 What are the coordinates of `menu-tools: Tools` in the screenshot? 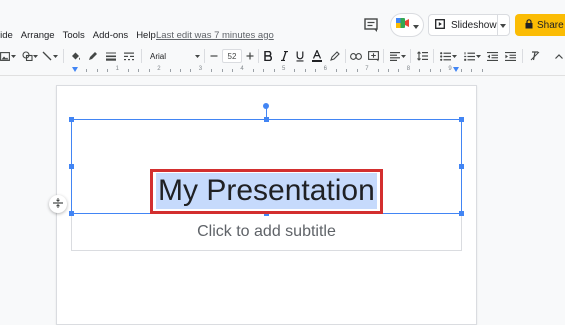 It's located at (74, 35).